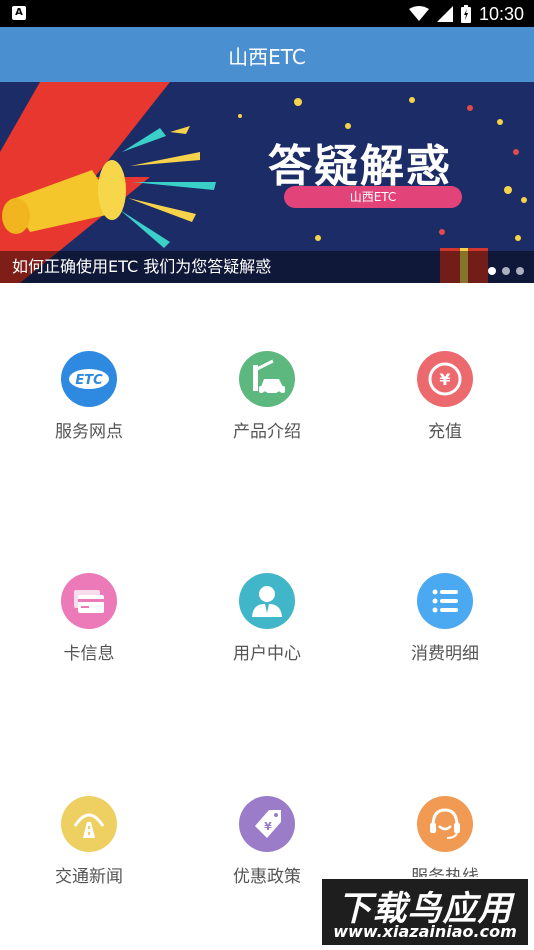 This screenshot has width=534, height=950. Describe the element at coordinates (142, 266) in the screenshot. I see `banner-caption: 如何正确使用ETC 我们为您答疑解惑` at that location.